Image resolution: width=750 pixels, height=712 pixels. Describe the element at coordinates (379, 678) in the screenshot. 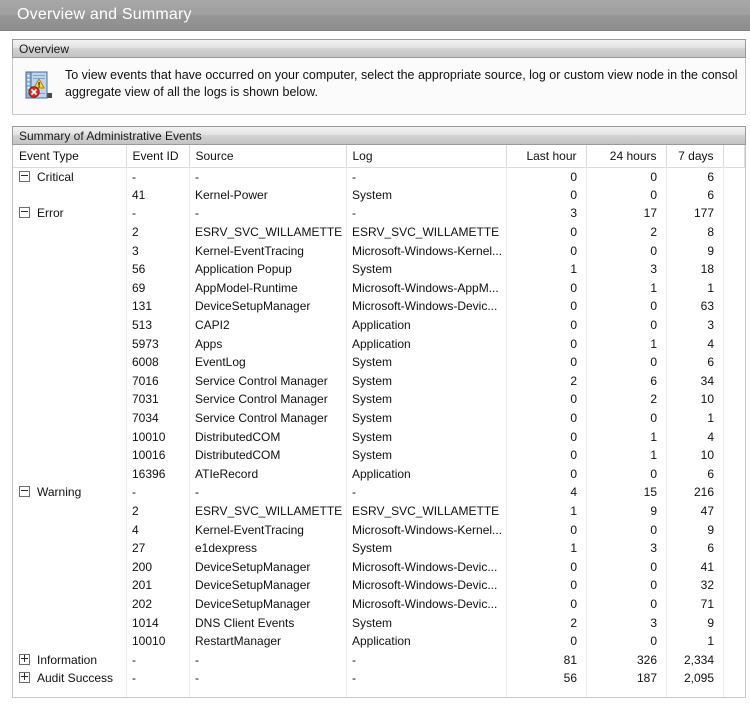

I see `table-group-row: Audit Success - - - 56 187 2,095` at that location.